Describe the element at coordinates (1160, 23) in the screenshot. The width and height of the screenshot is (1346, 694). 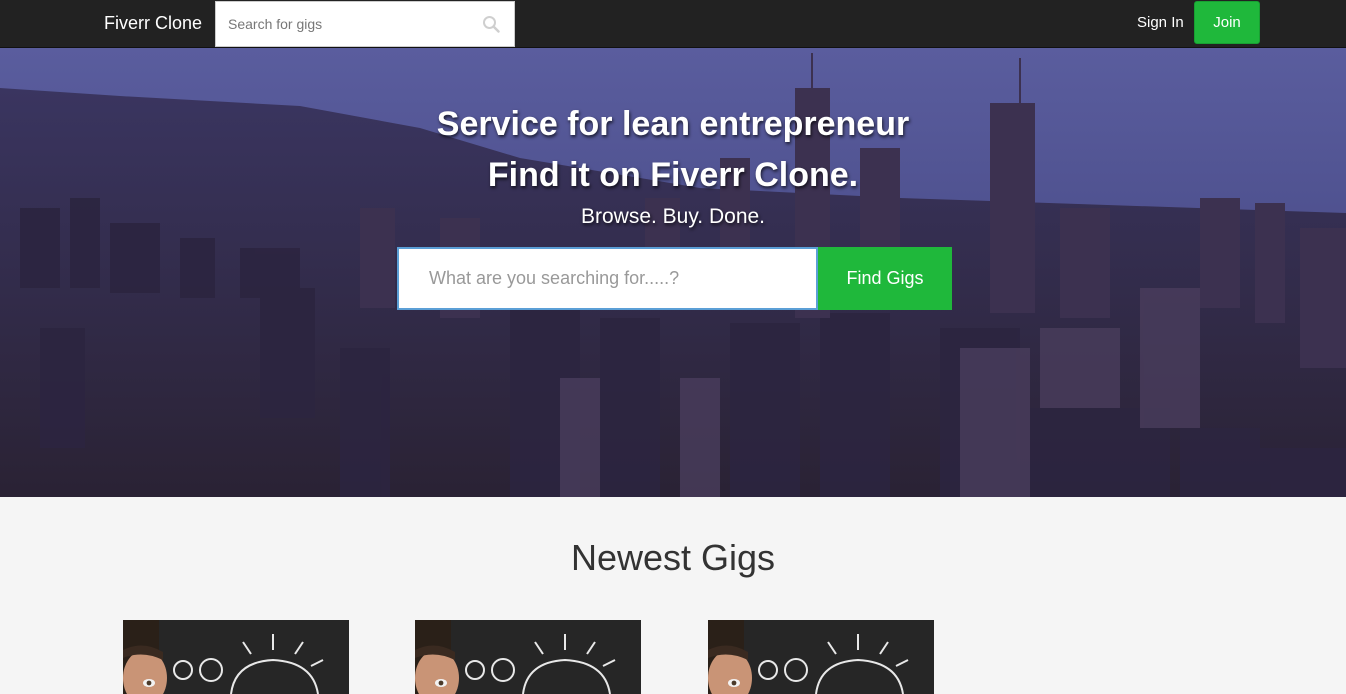
I see `sign-in-link: Sign In` at that location.